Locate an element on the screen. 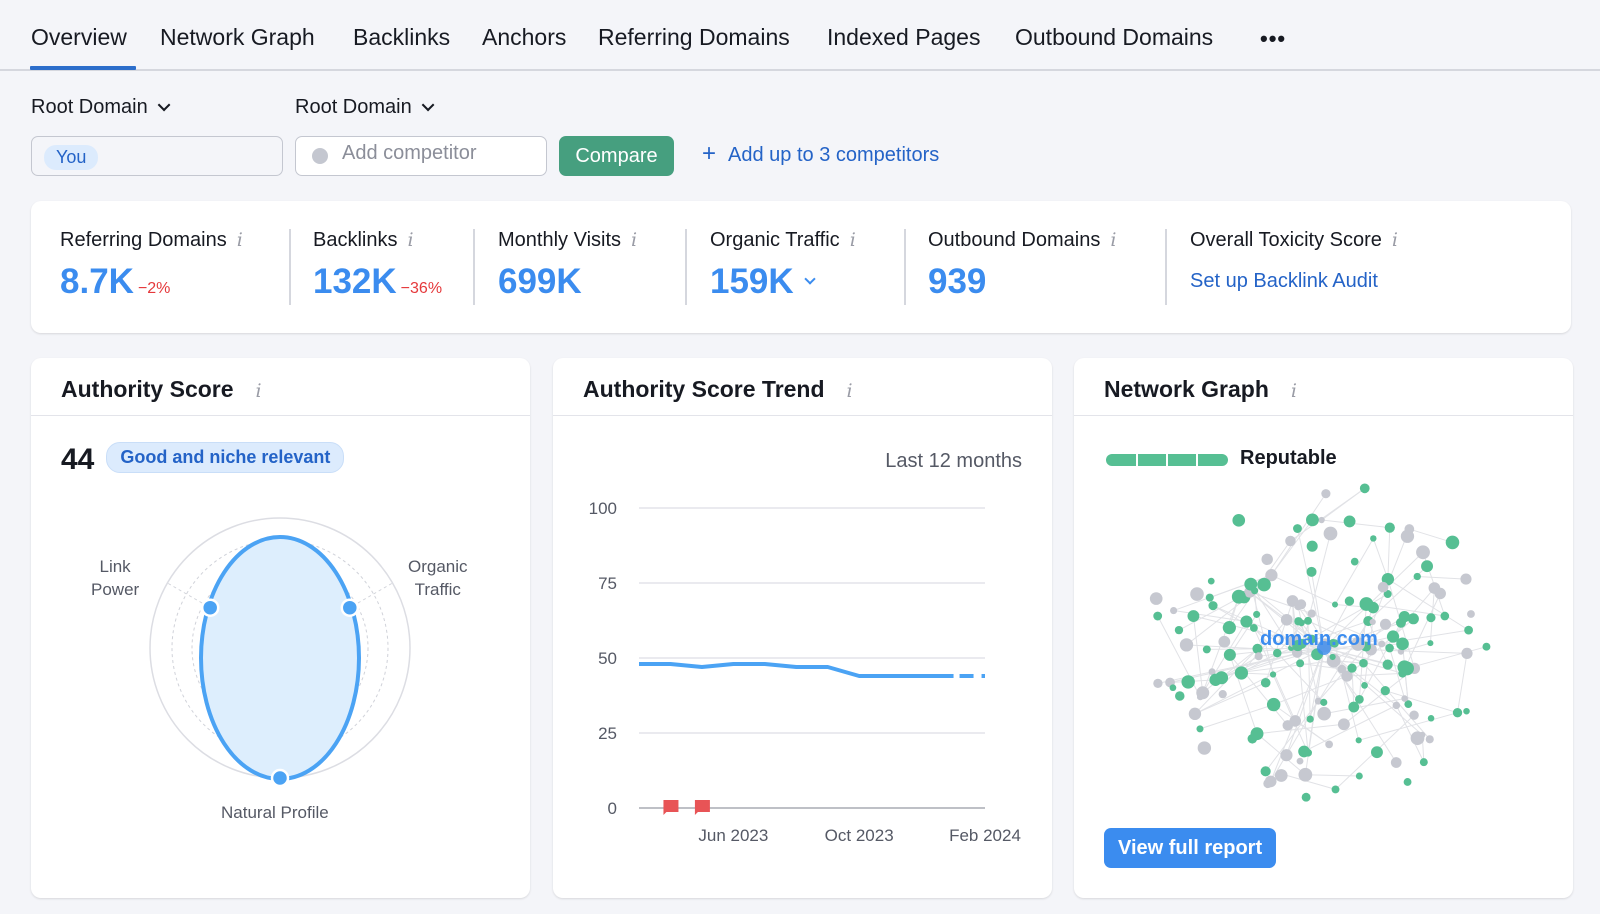 The image size is (1600, 914). domain-label: domain.com is located at coordinates (1319, 639).